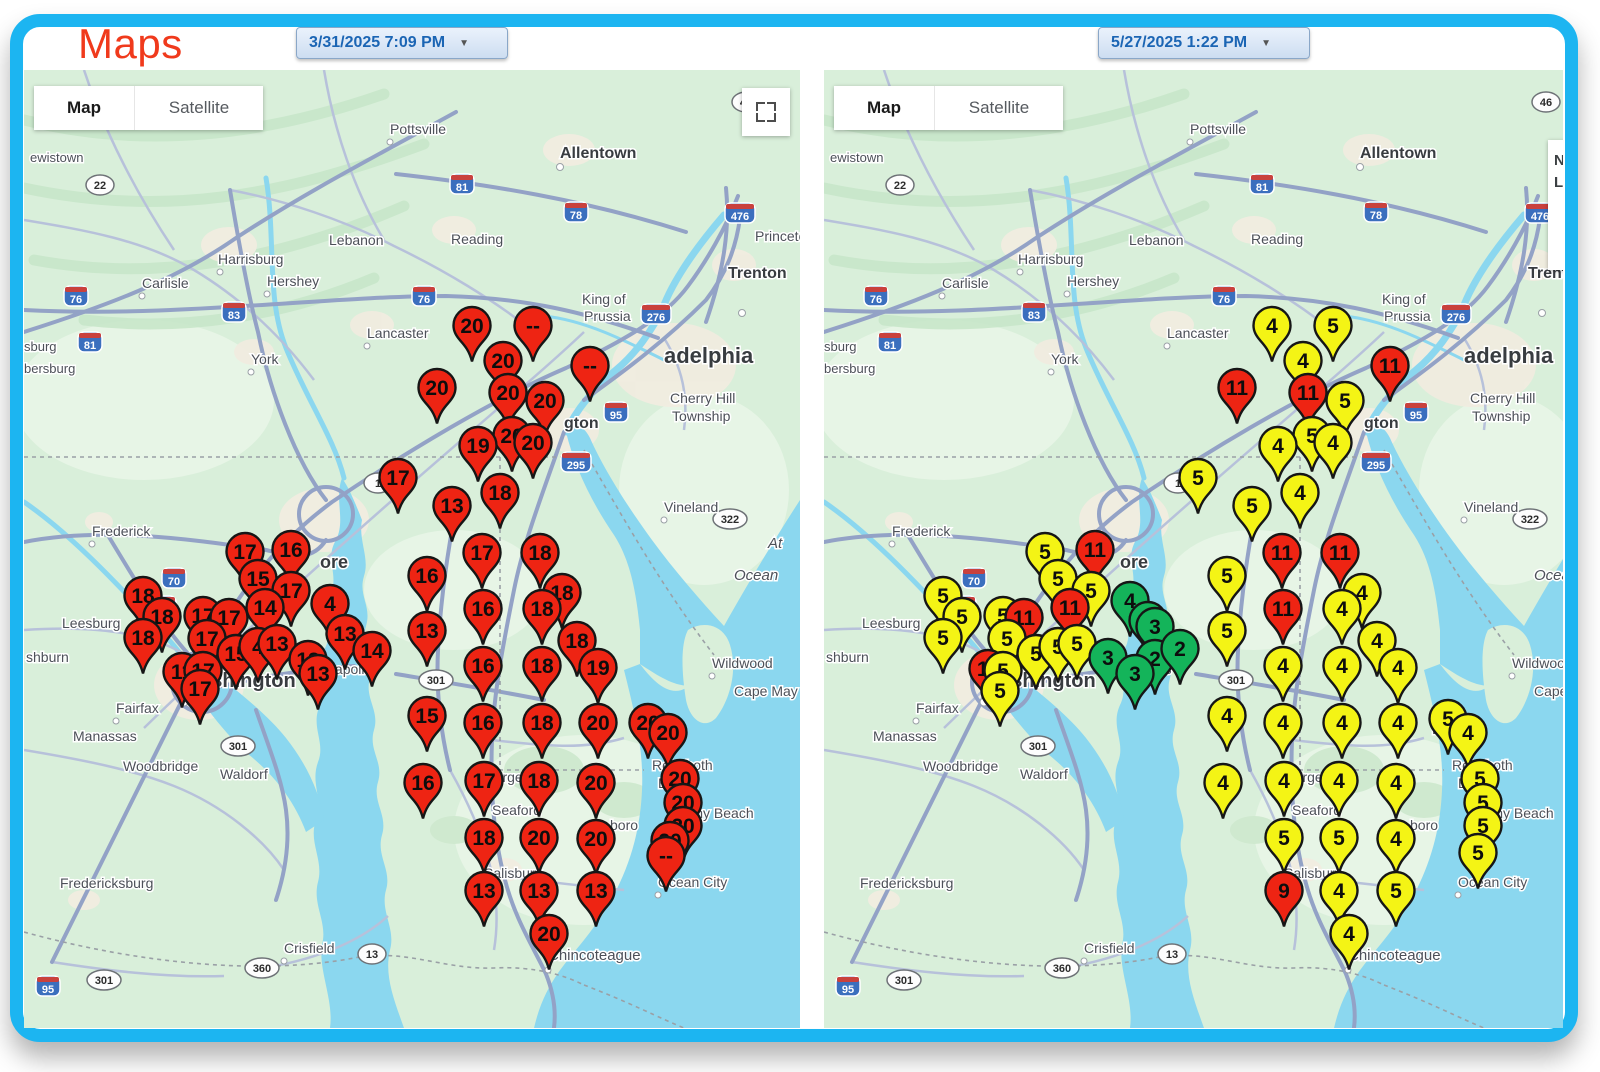 The height and width of the screenshot is (1072, 1600). What do you see at coordinates (1180, 658) in the screenshot?
I see `map-pin: 2` at bounding box center [1180, 658].